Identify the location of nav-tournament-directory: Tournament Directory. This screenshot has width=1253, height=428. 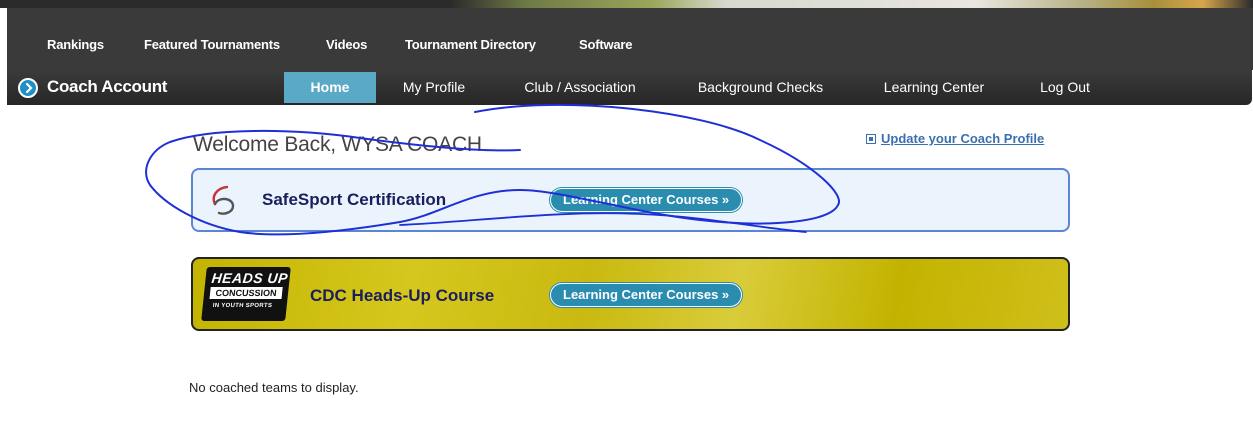
(470, 44).